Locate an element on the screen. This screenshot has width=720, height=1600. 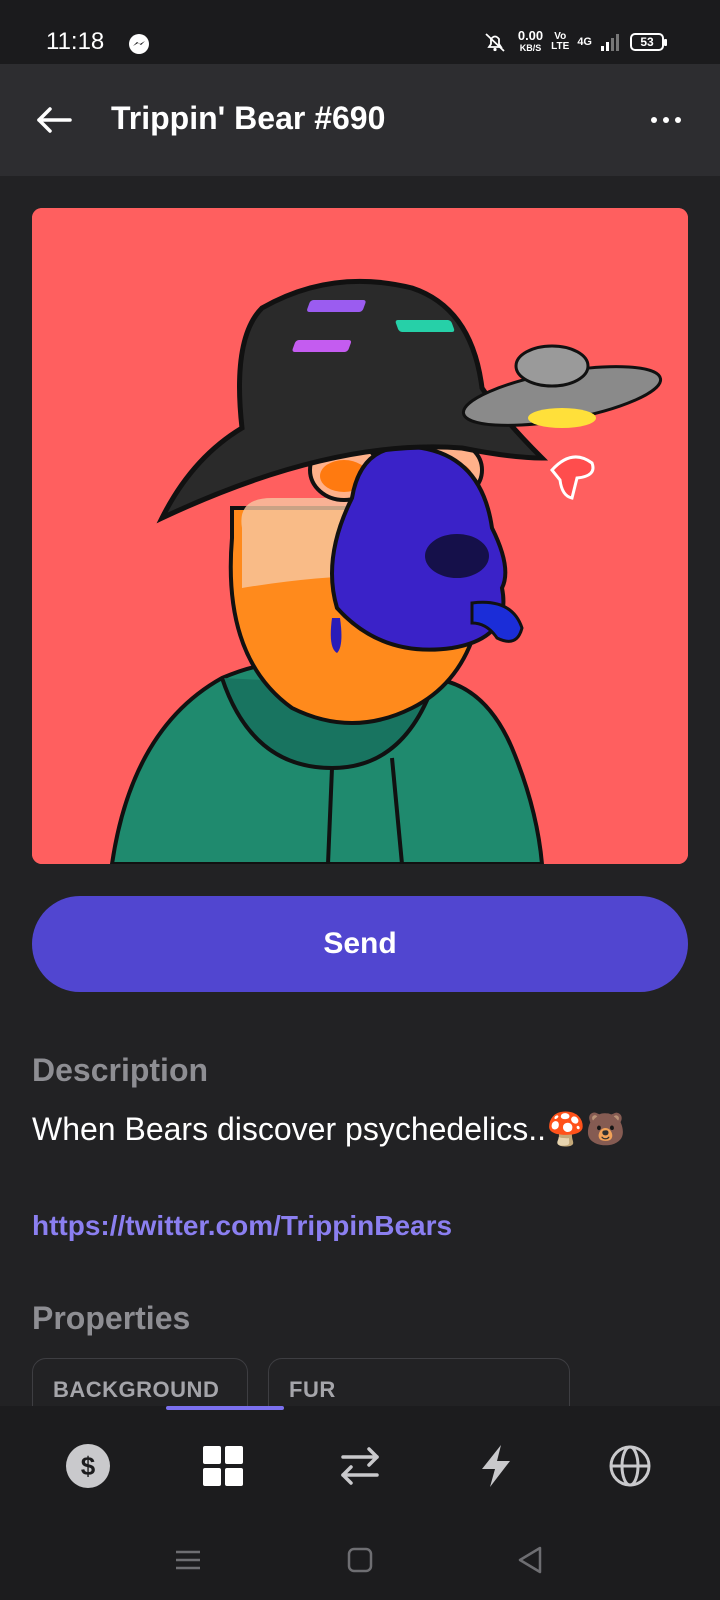
grid-icon is located at coordinates (223, 1466).